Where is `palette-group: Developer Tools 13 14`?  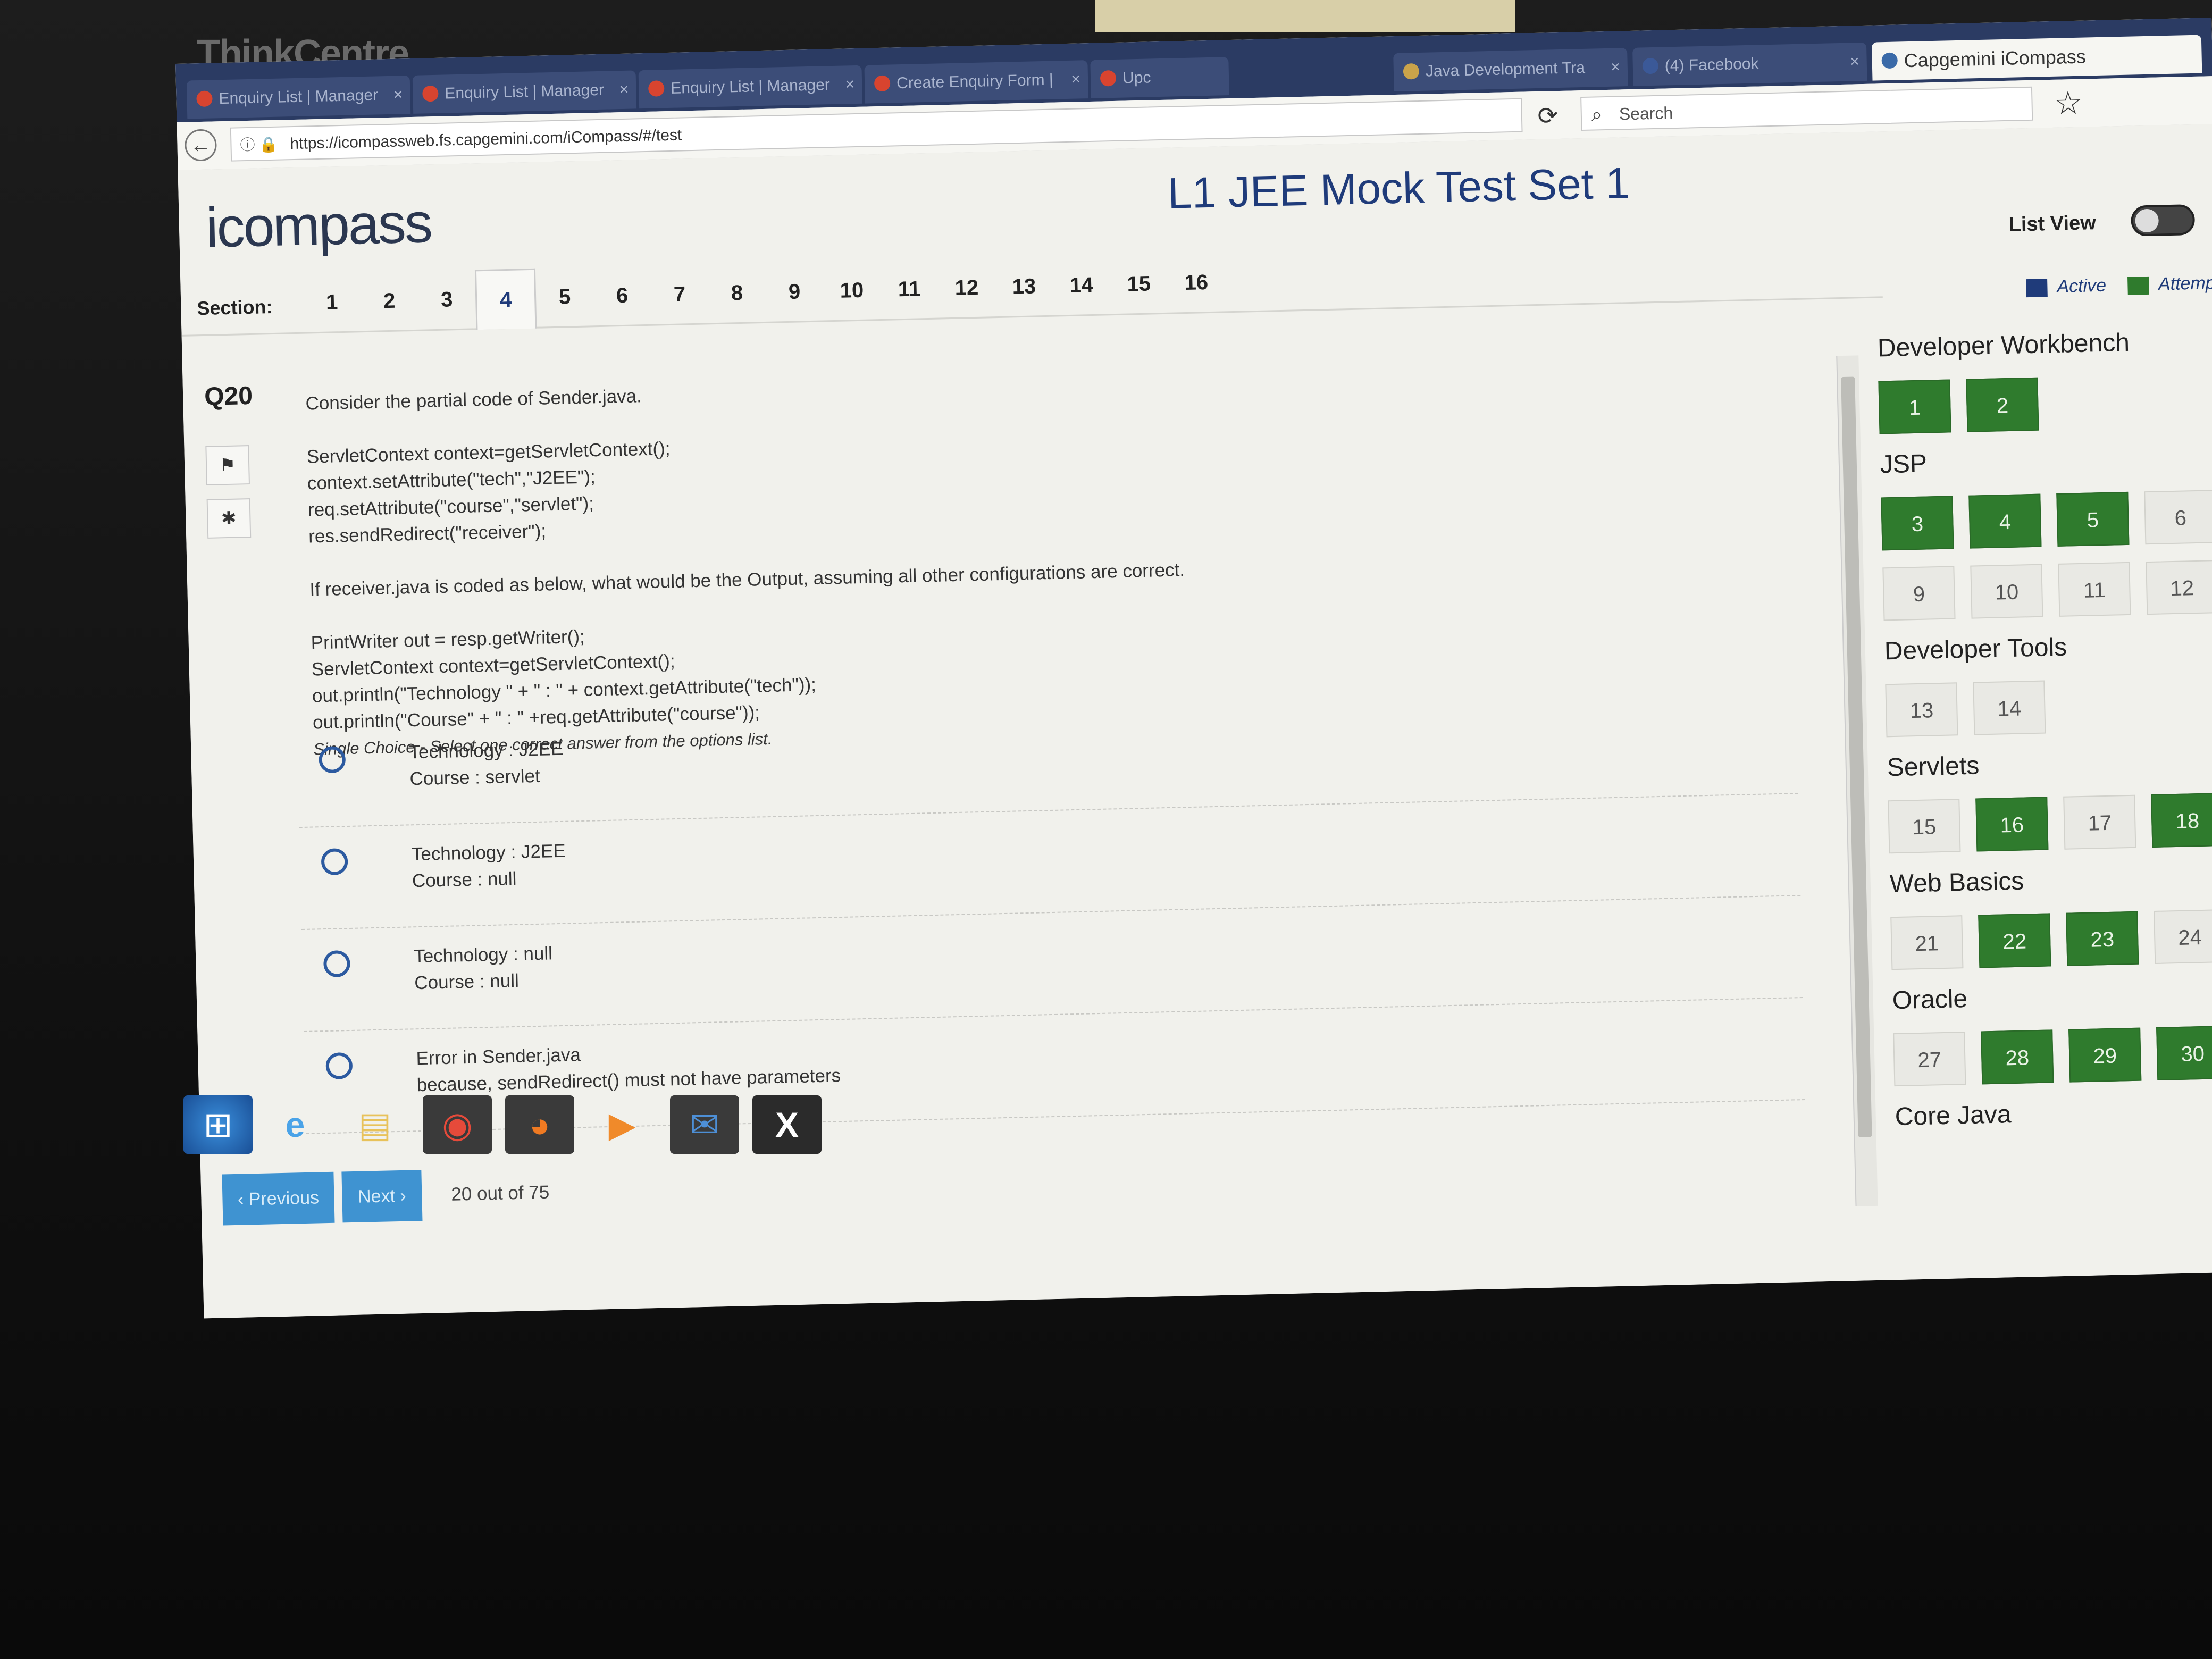
palette-group: Developer Tools 13 14 is located at coordinates (2043, 683).